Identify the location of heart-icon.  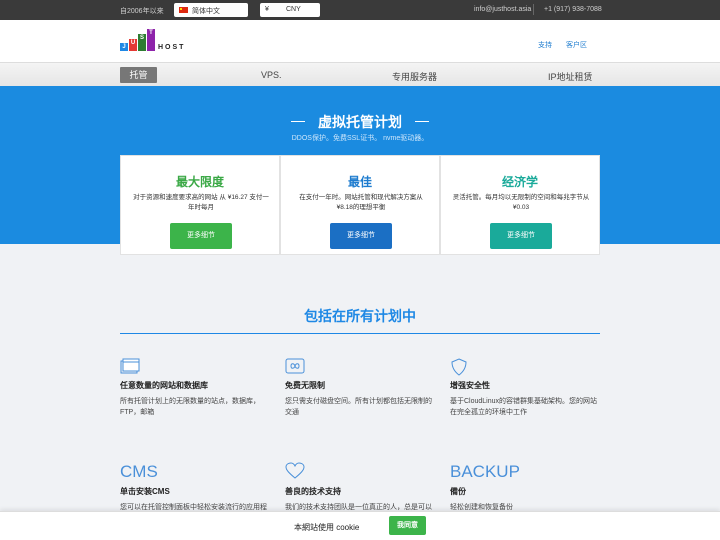
(295, 470).